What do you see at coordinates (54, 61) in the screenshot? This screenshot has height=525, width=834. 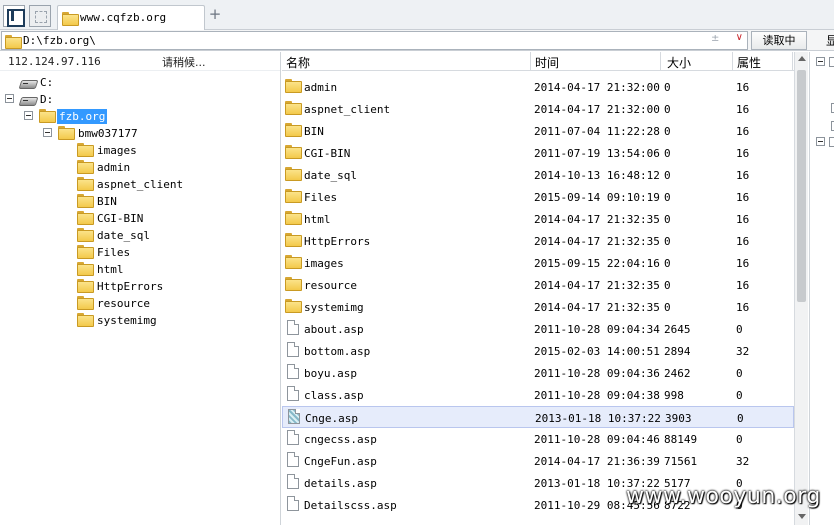 I see `server-ip: 112.124.97.116` at bounding box center [54, 61].